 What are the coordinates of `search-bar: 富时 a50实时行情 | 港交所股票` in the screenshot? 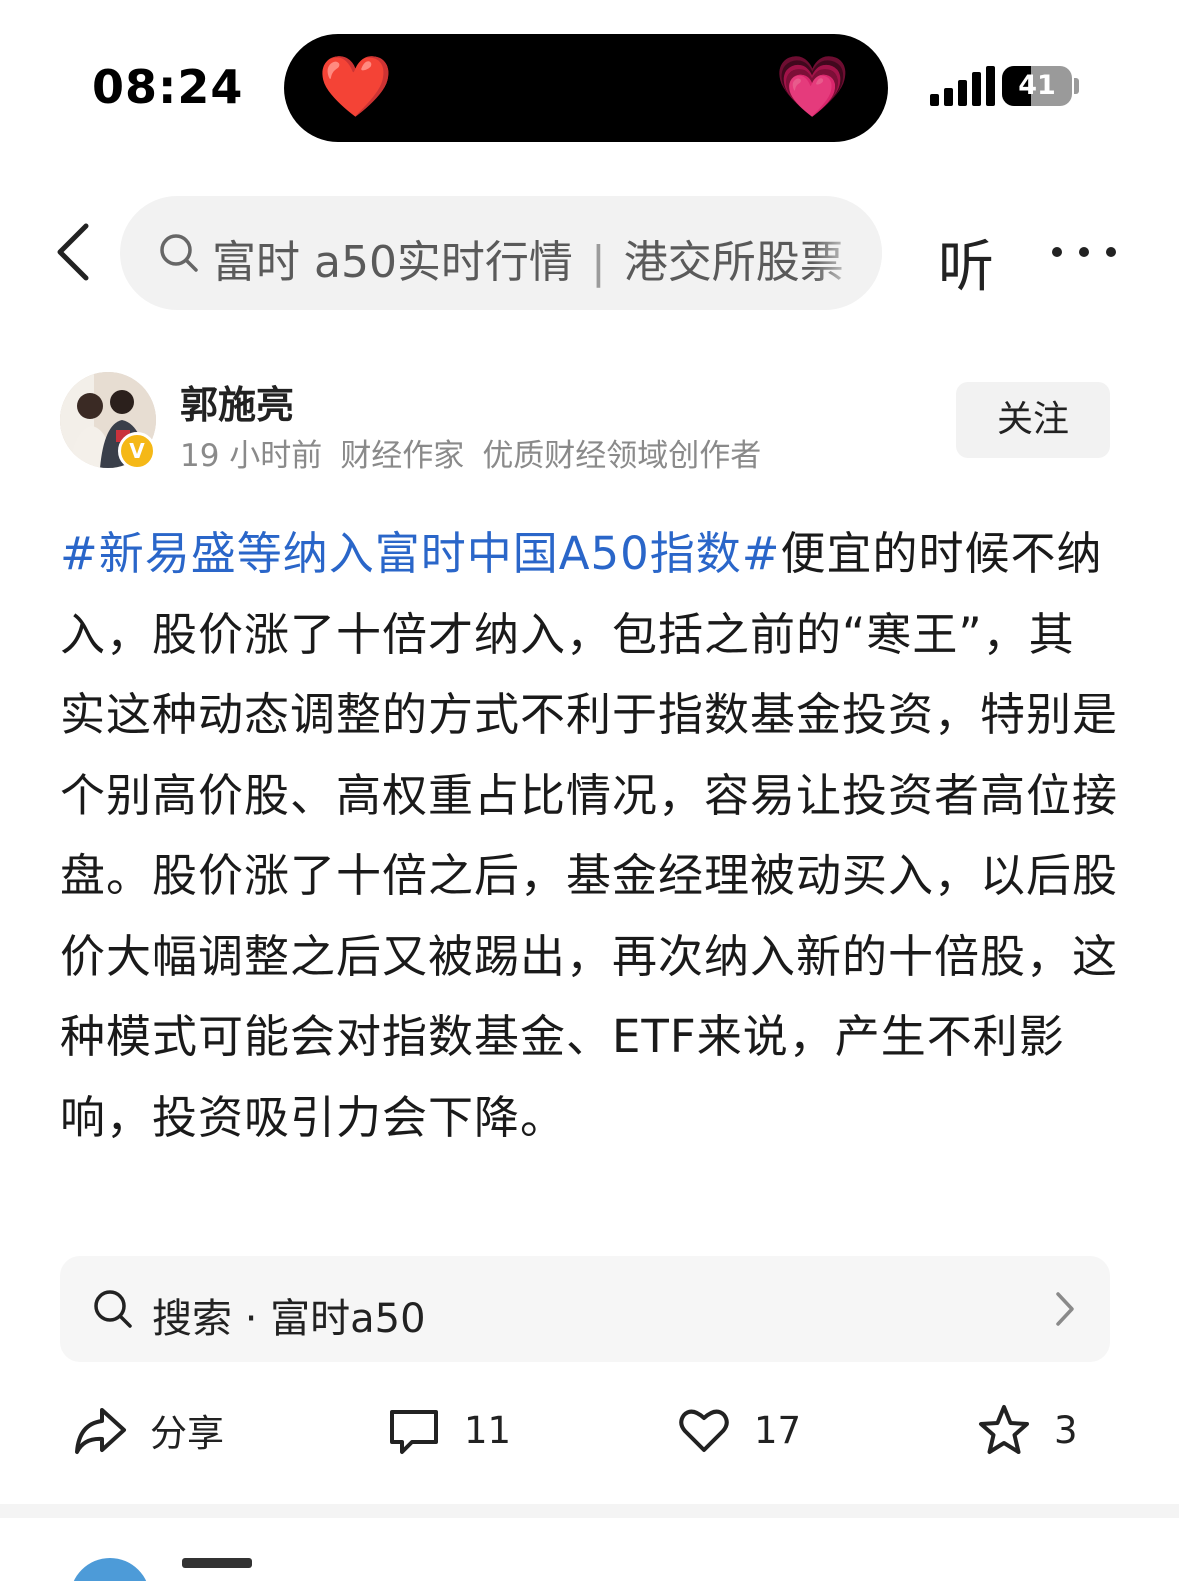 It's located at (501, 253).